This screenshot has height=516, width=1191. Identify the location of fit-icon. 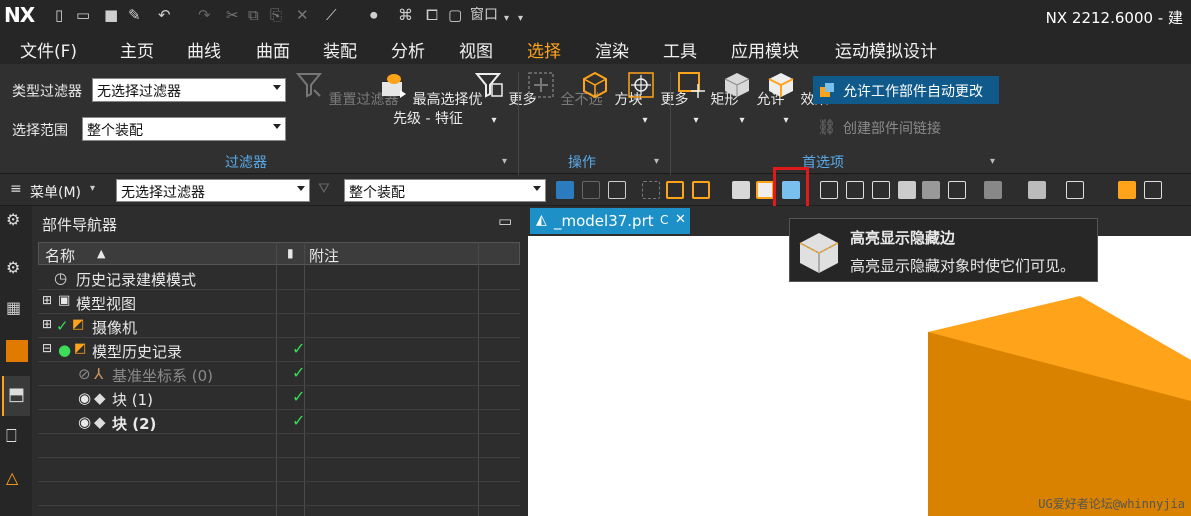
(855, 190).